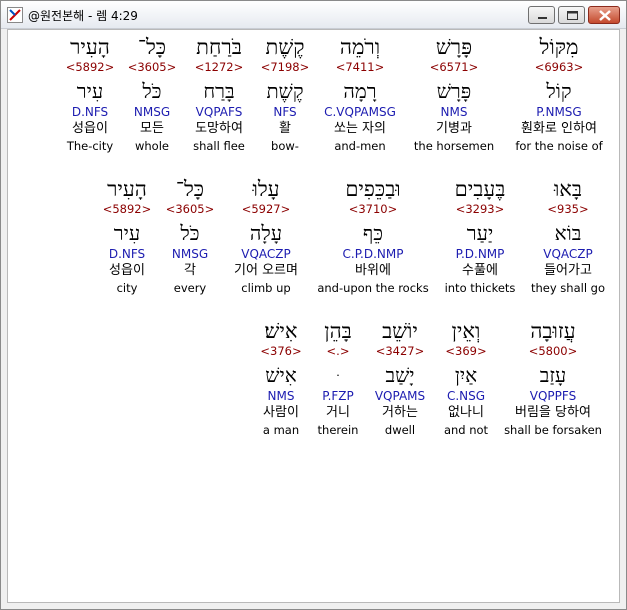 This screenshot has height=610, width=627. What do you see at coordinates (285, 146) in the screenshot?
I see `english-gloss: bow-` at bounding box center [285, 146].